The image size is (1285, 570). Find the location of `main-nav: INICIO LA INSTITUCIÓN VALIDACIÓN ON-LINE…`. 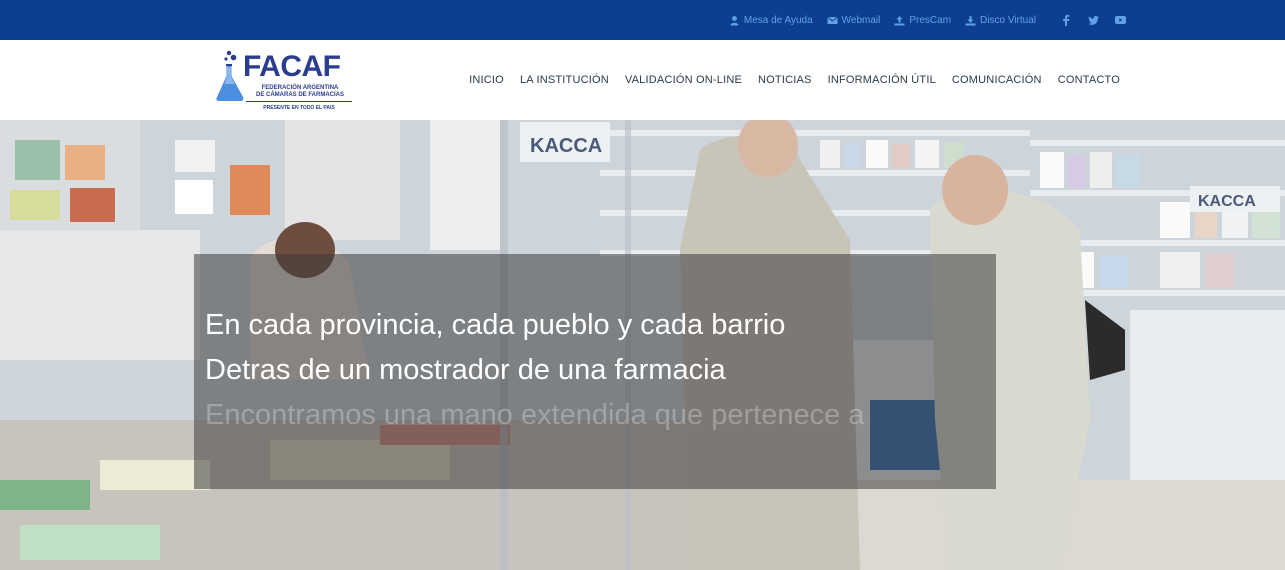

main-nav: INICIO LA INSTITUCIÓN VALIDACIÓN ON-LINE… is located at coordinates (786, 80).